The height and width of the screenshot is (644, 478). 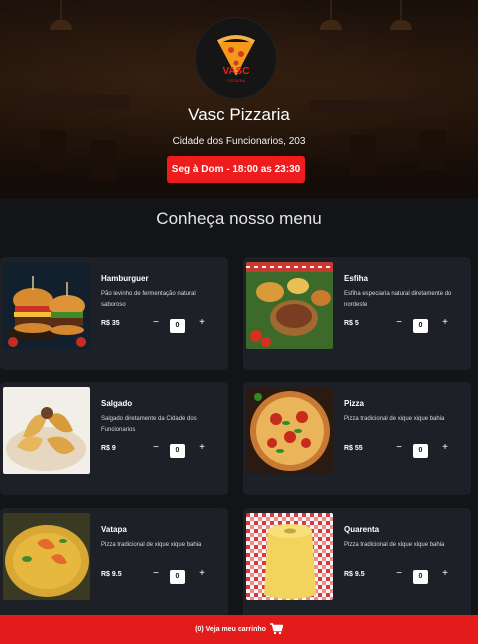 I want to click on item-name: Salgado, so click(x=117, y=403).